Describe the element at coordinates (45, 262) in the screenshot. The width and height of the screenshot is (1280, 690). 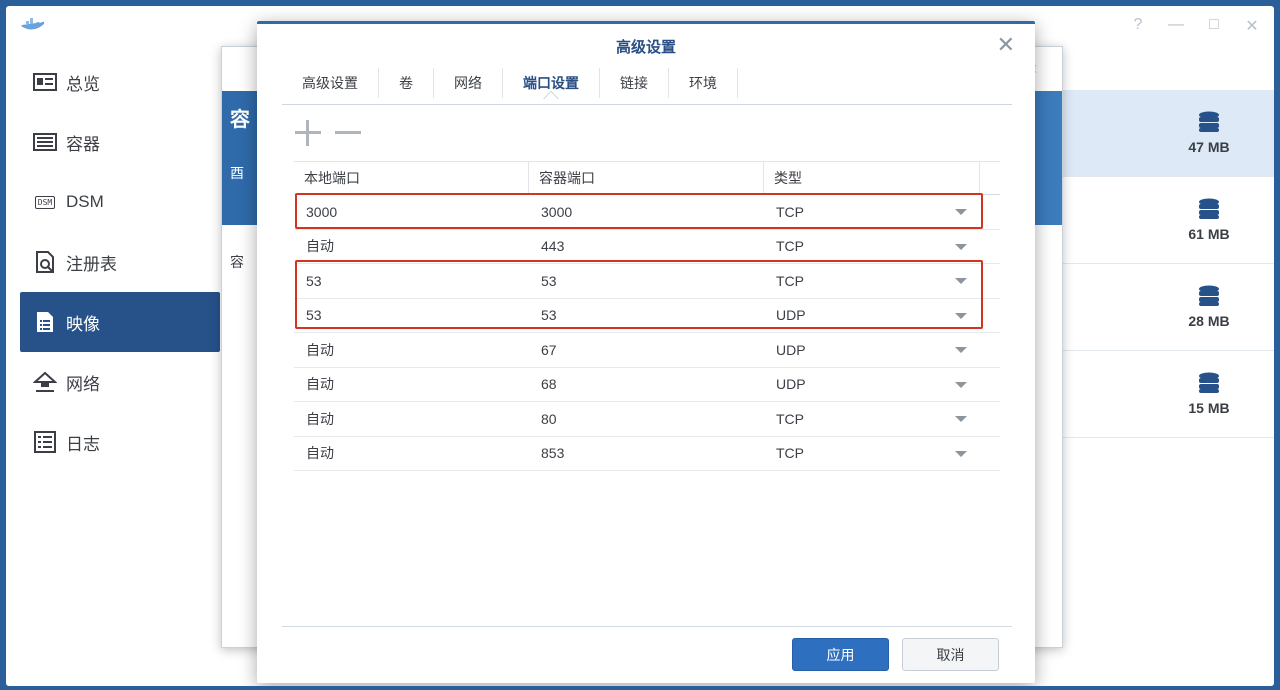
I see `registry-icon` at that location.